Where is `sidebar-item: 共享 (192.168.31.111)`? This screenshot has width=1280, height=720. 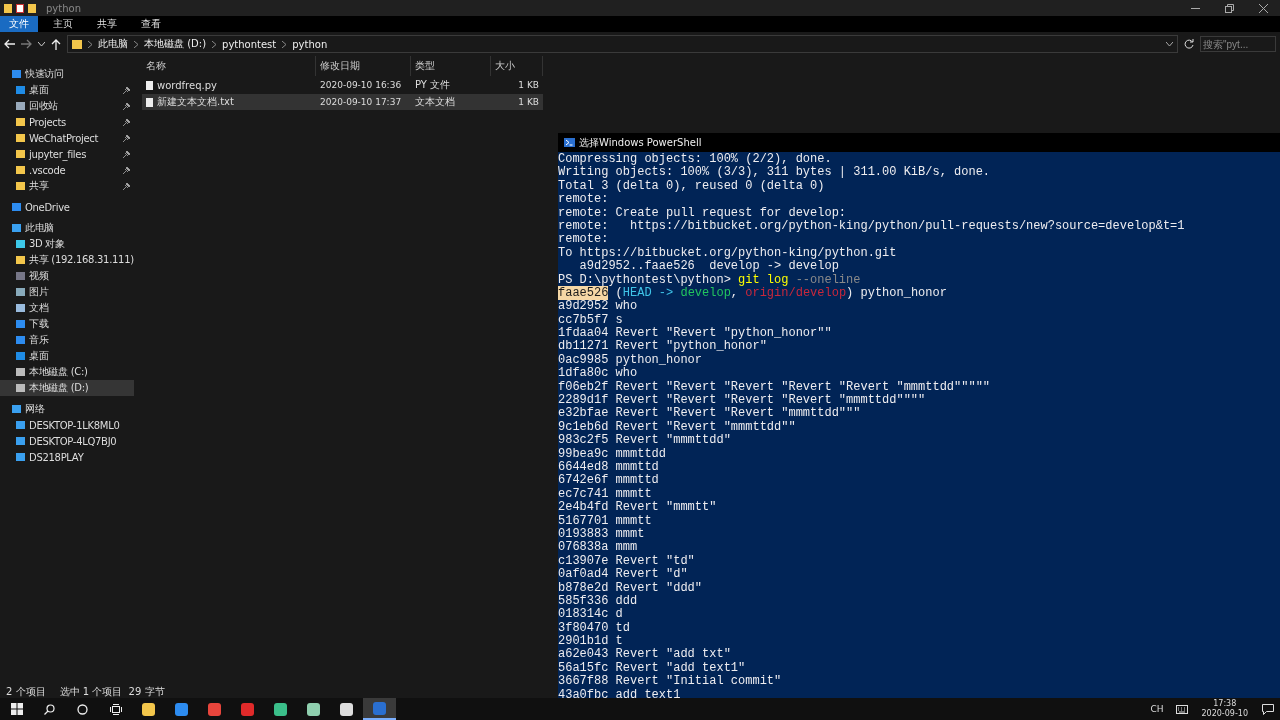
sidebar-item: 共享 (192.168.31.111) is located at coordinates (67, 260).